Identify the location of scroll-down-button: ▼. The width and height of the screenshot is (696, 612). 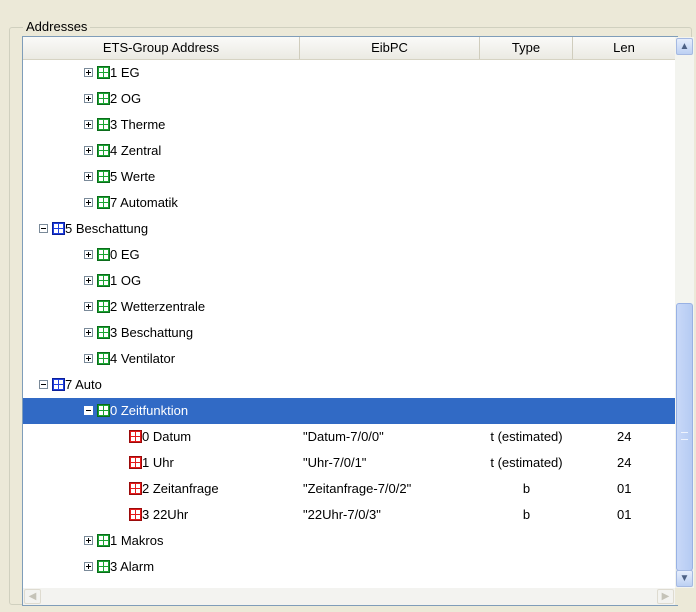
(684, 578).